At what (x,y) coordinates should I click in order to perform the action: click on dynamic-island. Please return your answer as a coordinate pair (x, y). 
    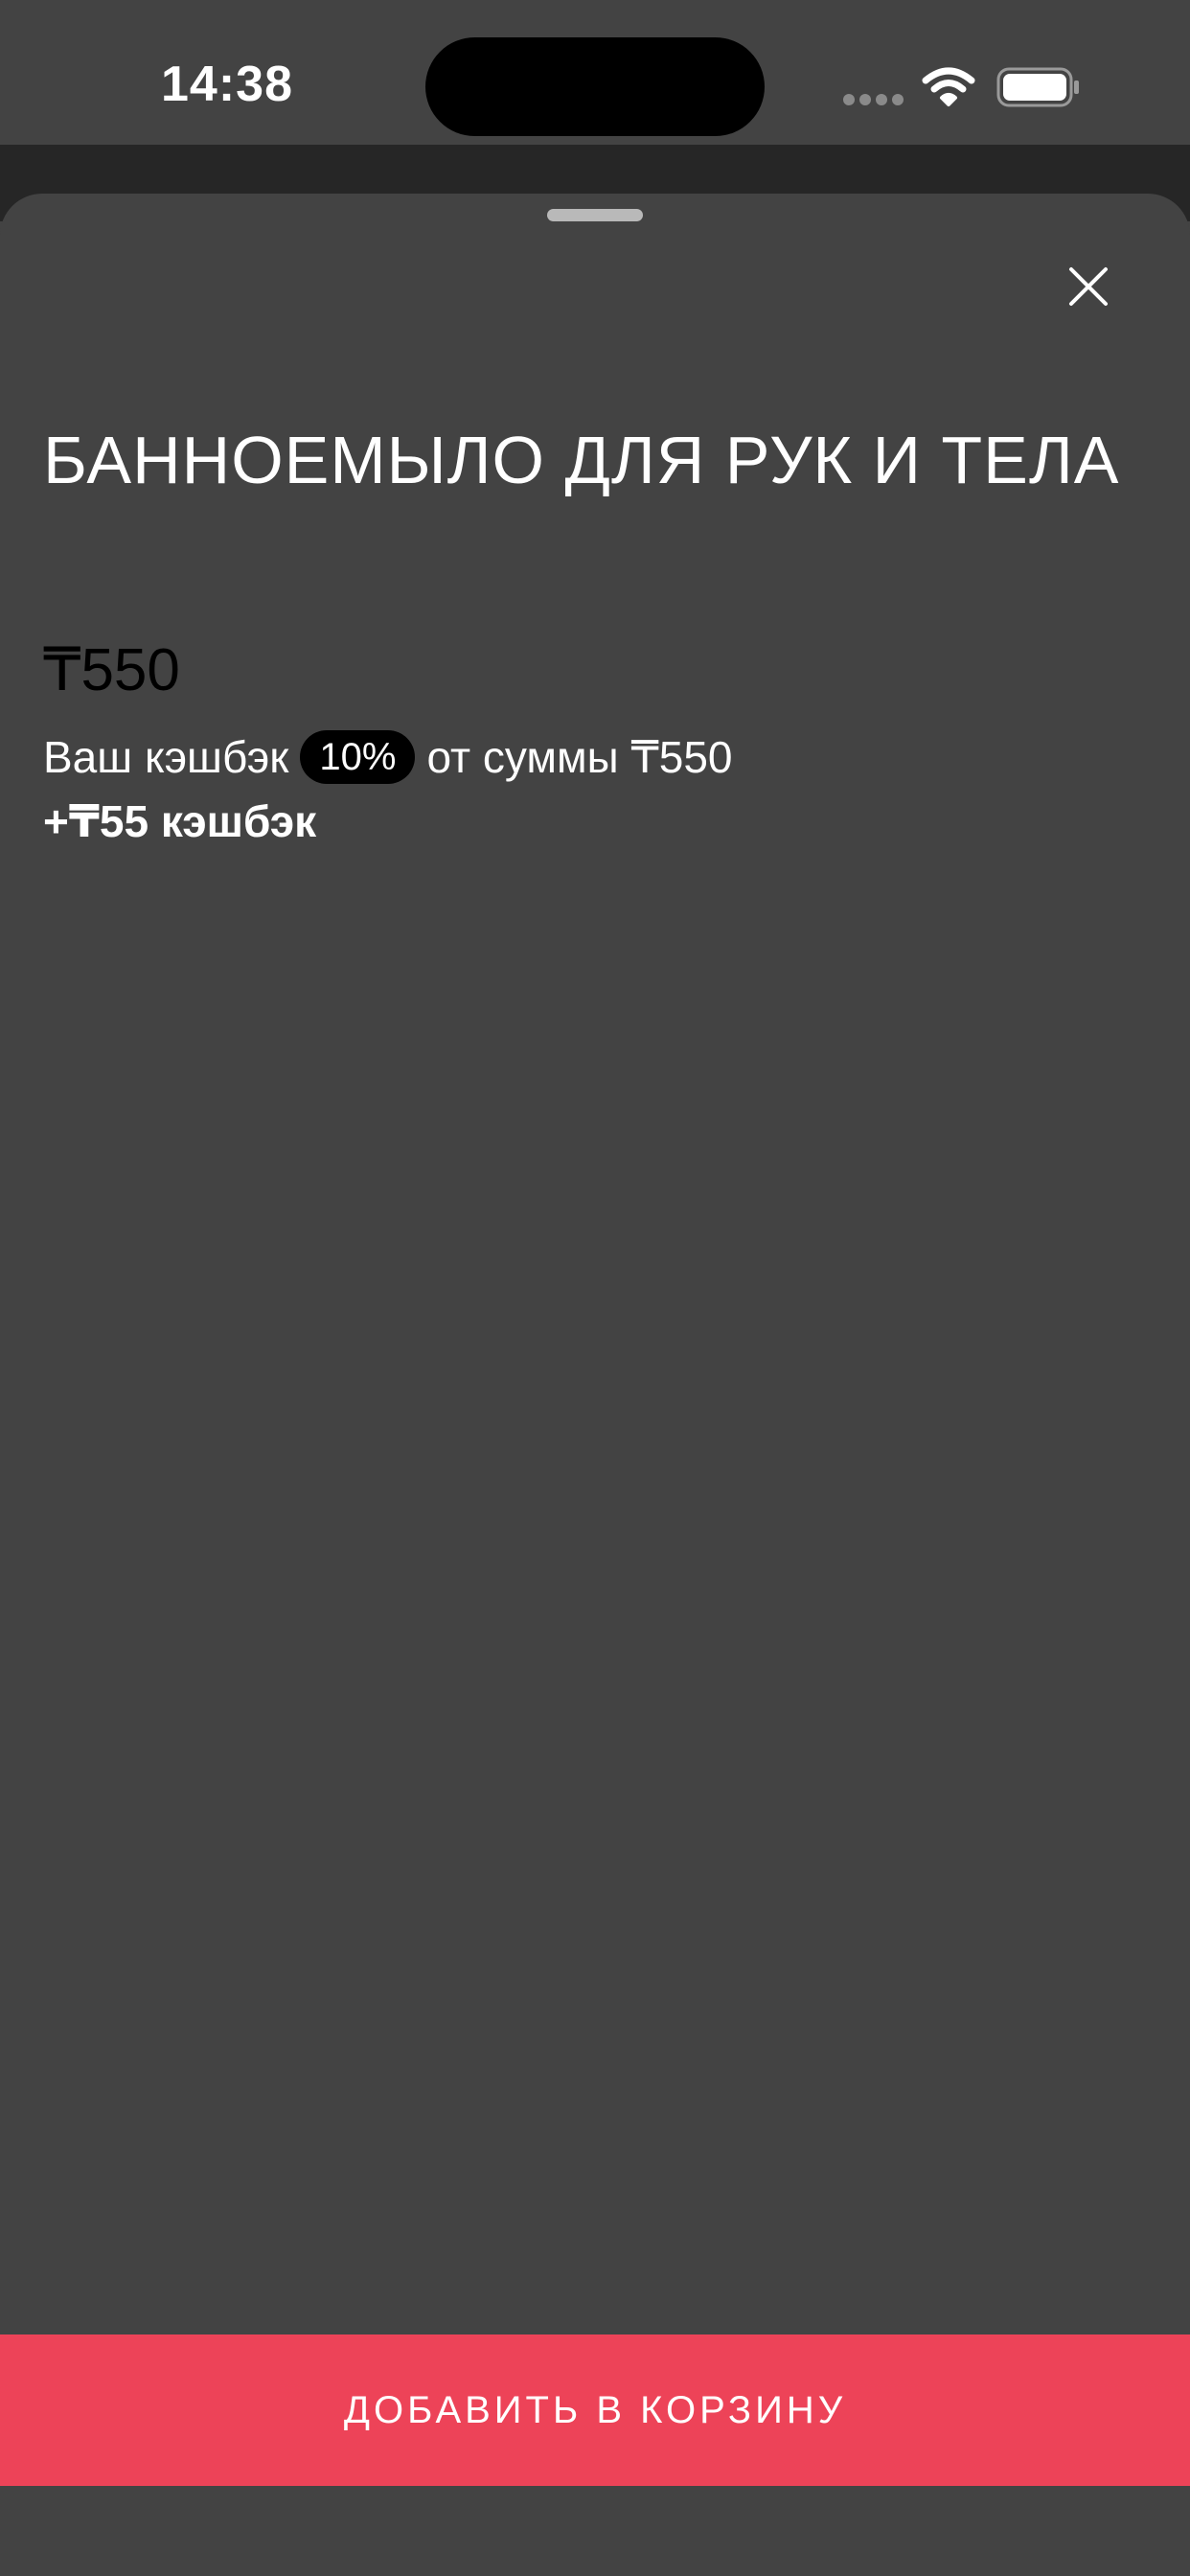
    Looking at the image, I should click on (595, 86).